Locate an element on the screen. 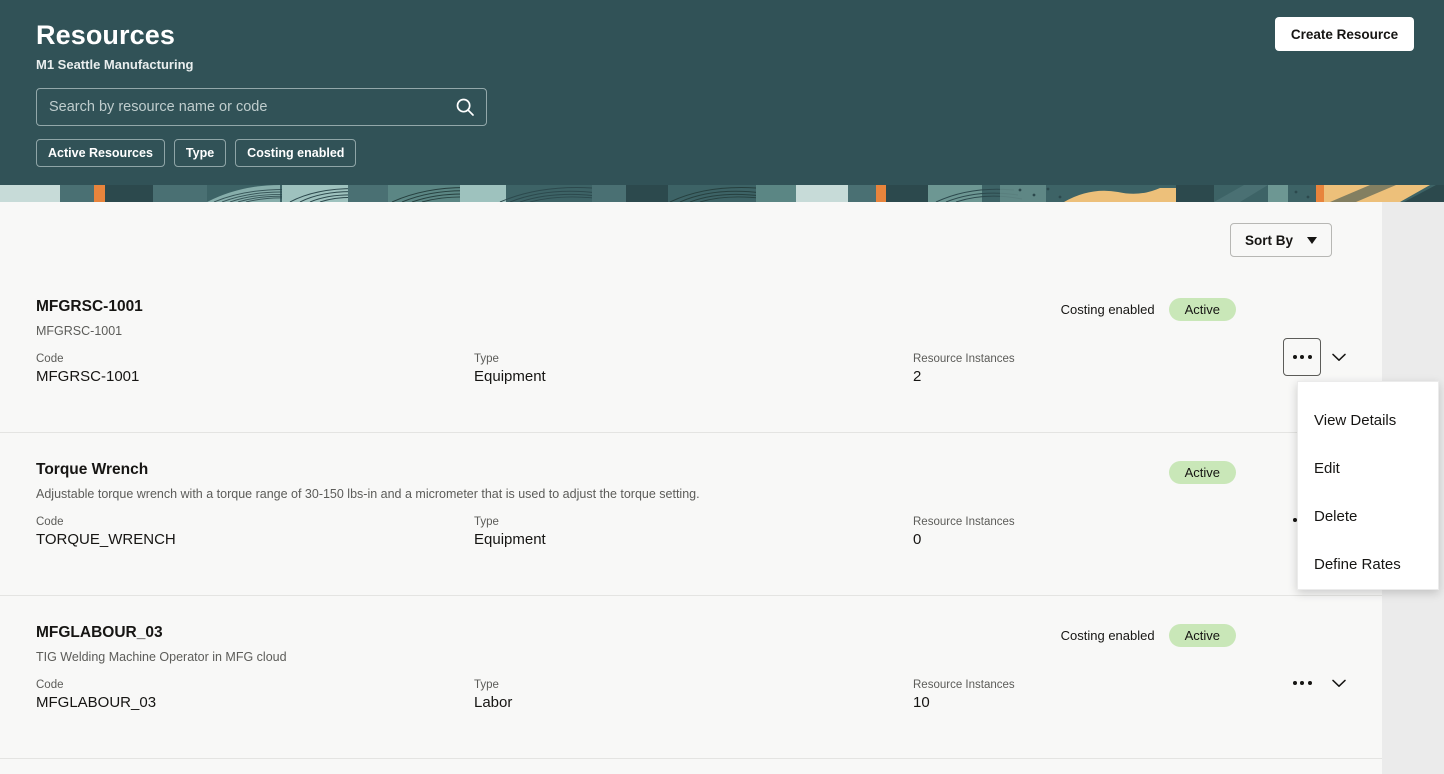 This screenshot has width=1444, height=774. field-resource-instances: Resource Instances 2 is located at coordinates (964, 369).